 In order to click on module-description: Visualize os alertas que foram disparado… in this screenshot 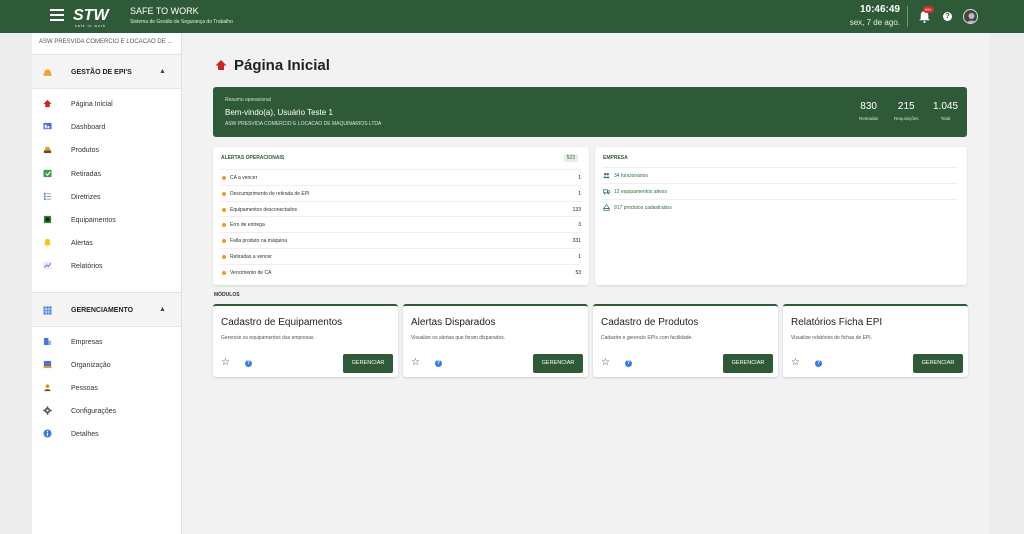, I will do `click(458, 338)`.